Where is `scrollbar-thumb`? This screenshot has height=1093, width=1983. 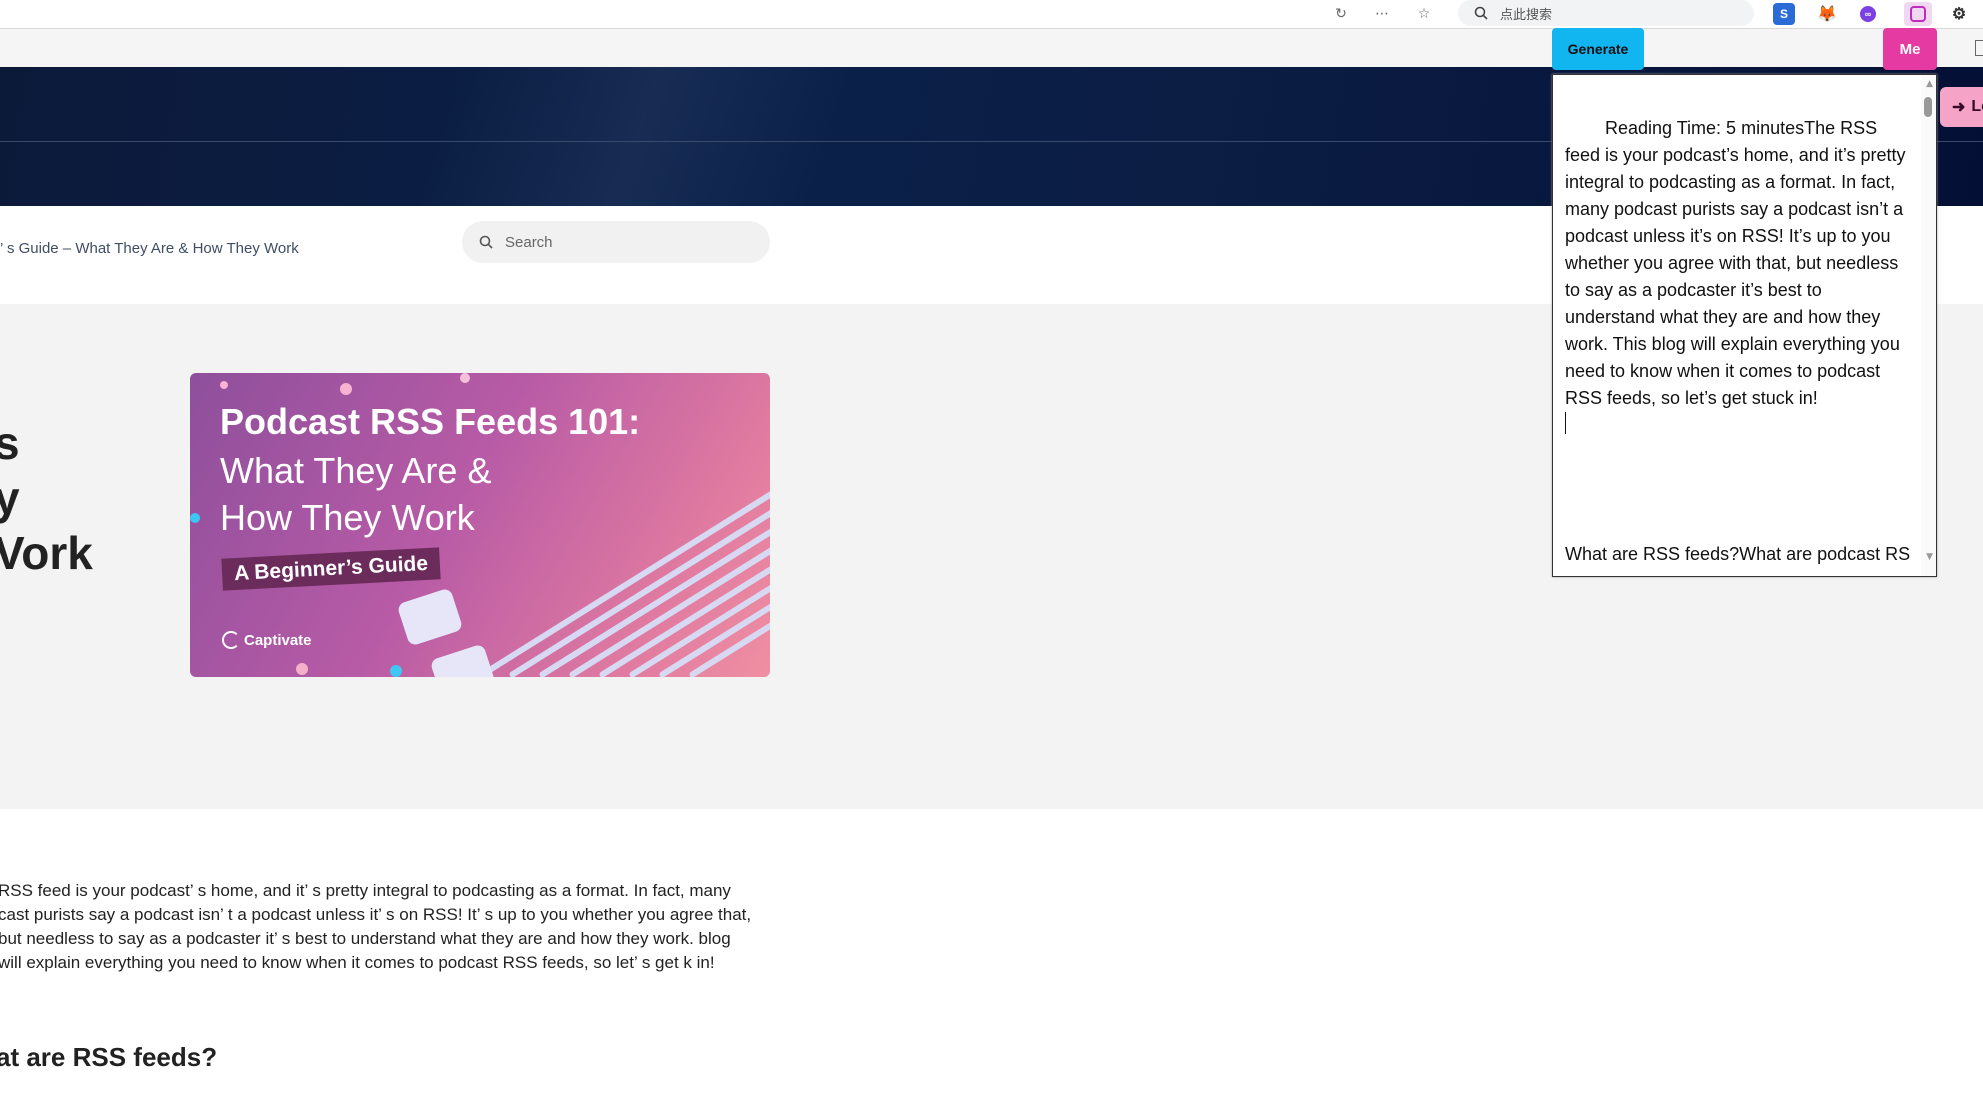 scrollbar-thumb is located at coordinates (1928, 107).